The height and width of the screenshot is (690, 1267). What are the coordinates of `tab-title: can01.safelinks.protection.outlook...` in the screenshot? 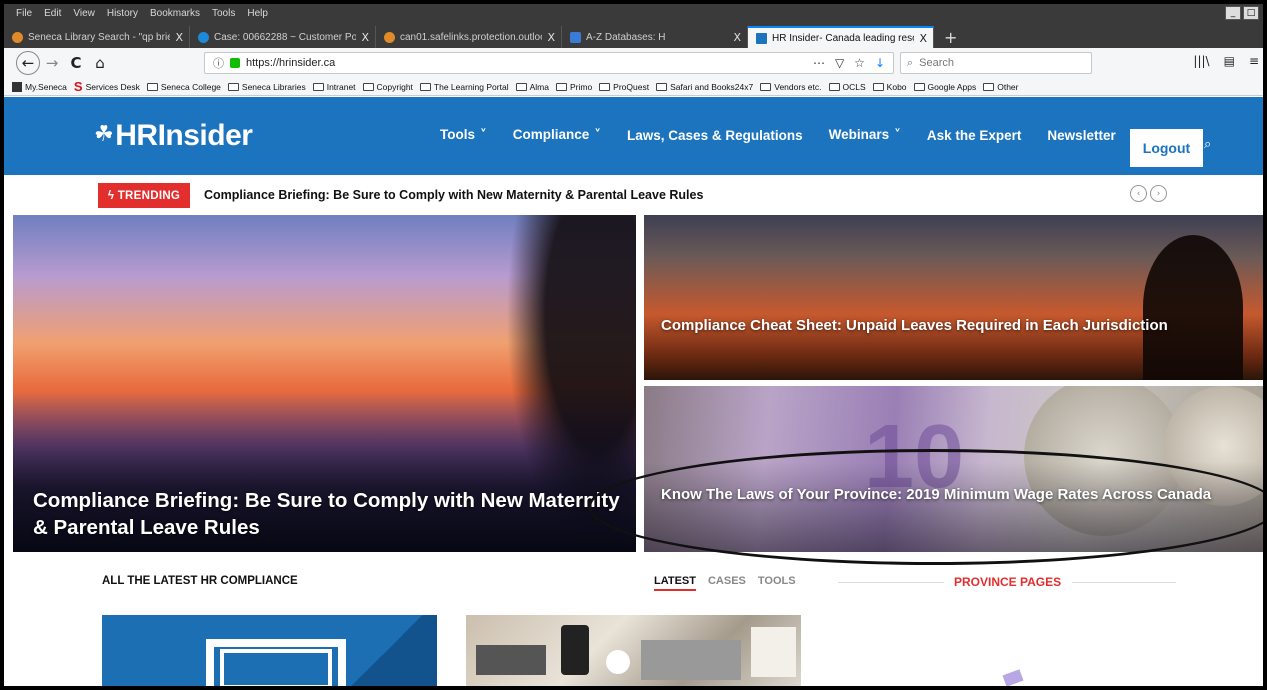 It's located at (471, 37).